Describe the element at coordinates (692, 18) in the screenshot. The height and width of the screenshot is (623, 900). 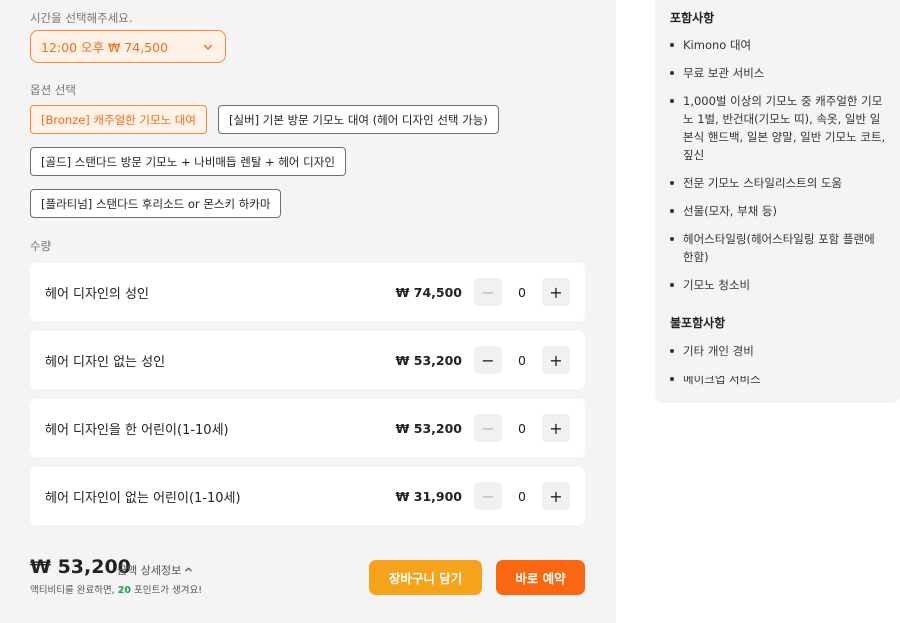
I see `included-heading: 포함사항` at that location.